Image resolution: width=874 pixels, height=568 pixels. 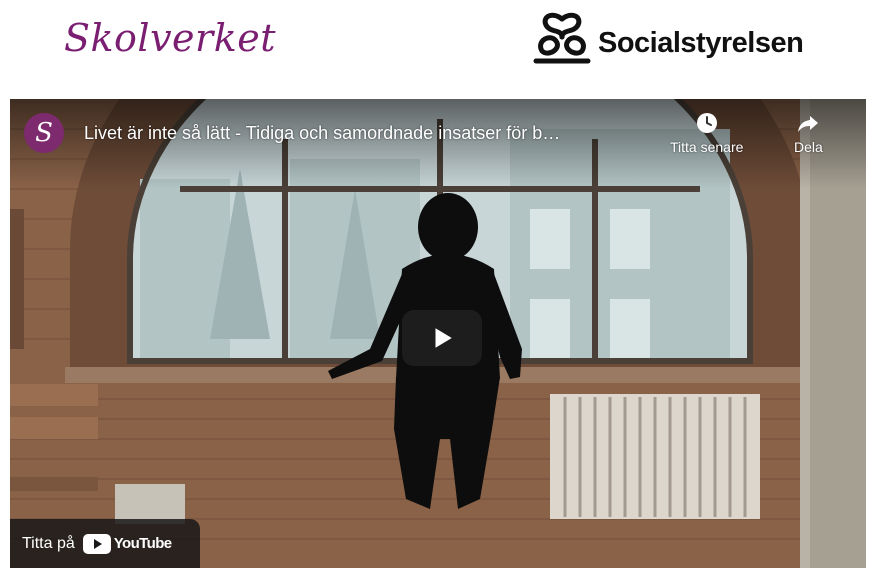 What do you see at coordinates (44, 133) in the screenshot?
I see `channel-avatar: S` at bounding box center [44, 133].